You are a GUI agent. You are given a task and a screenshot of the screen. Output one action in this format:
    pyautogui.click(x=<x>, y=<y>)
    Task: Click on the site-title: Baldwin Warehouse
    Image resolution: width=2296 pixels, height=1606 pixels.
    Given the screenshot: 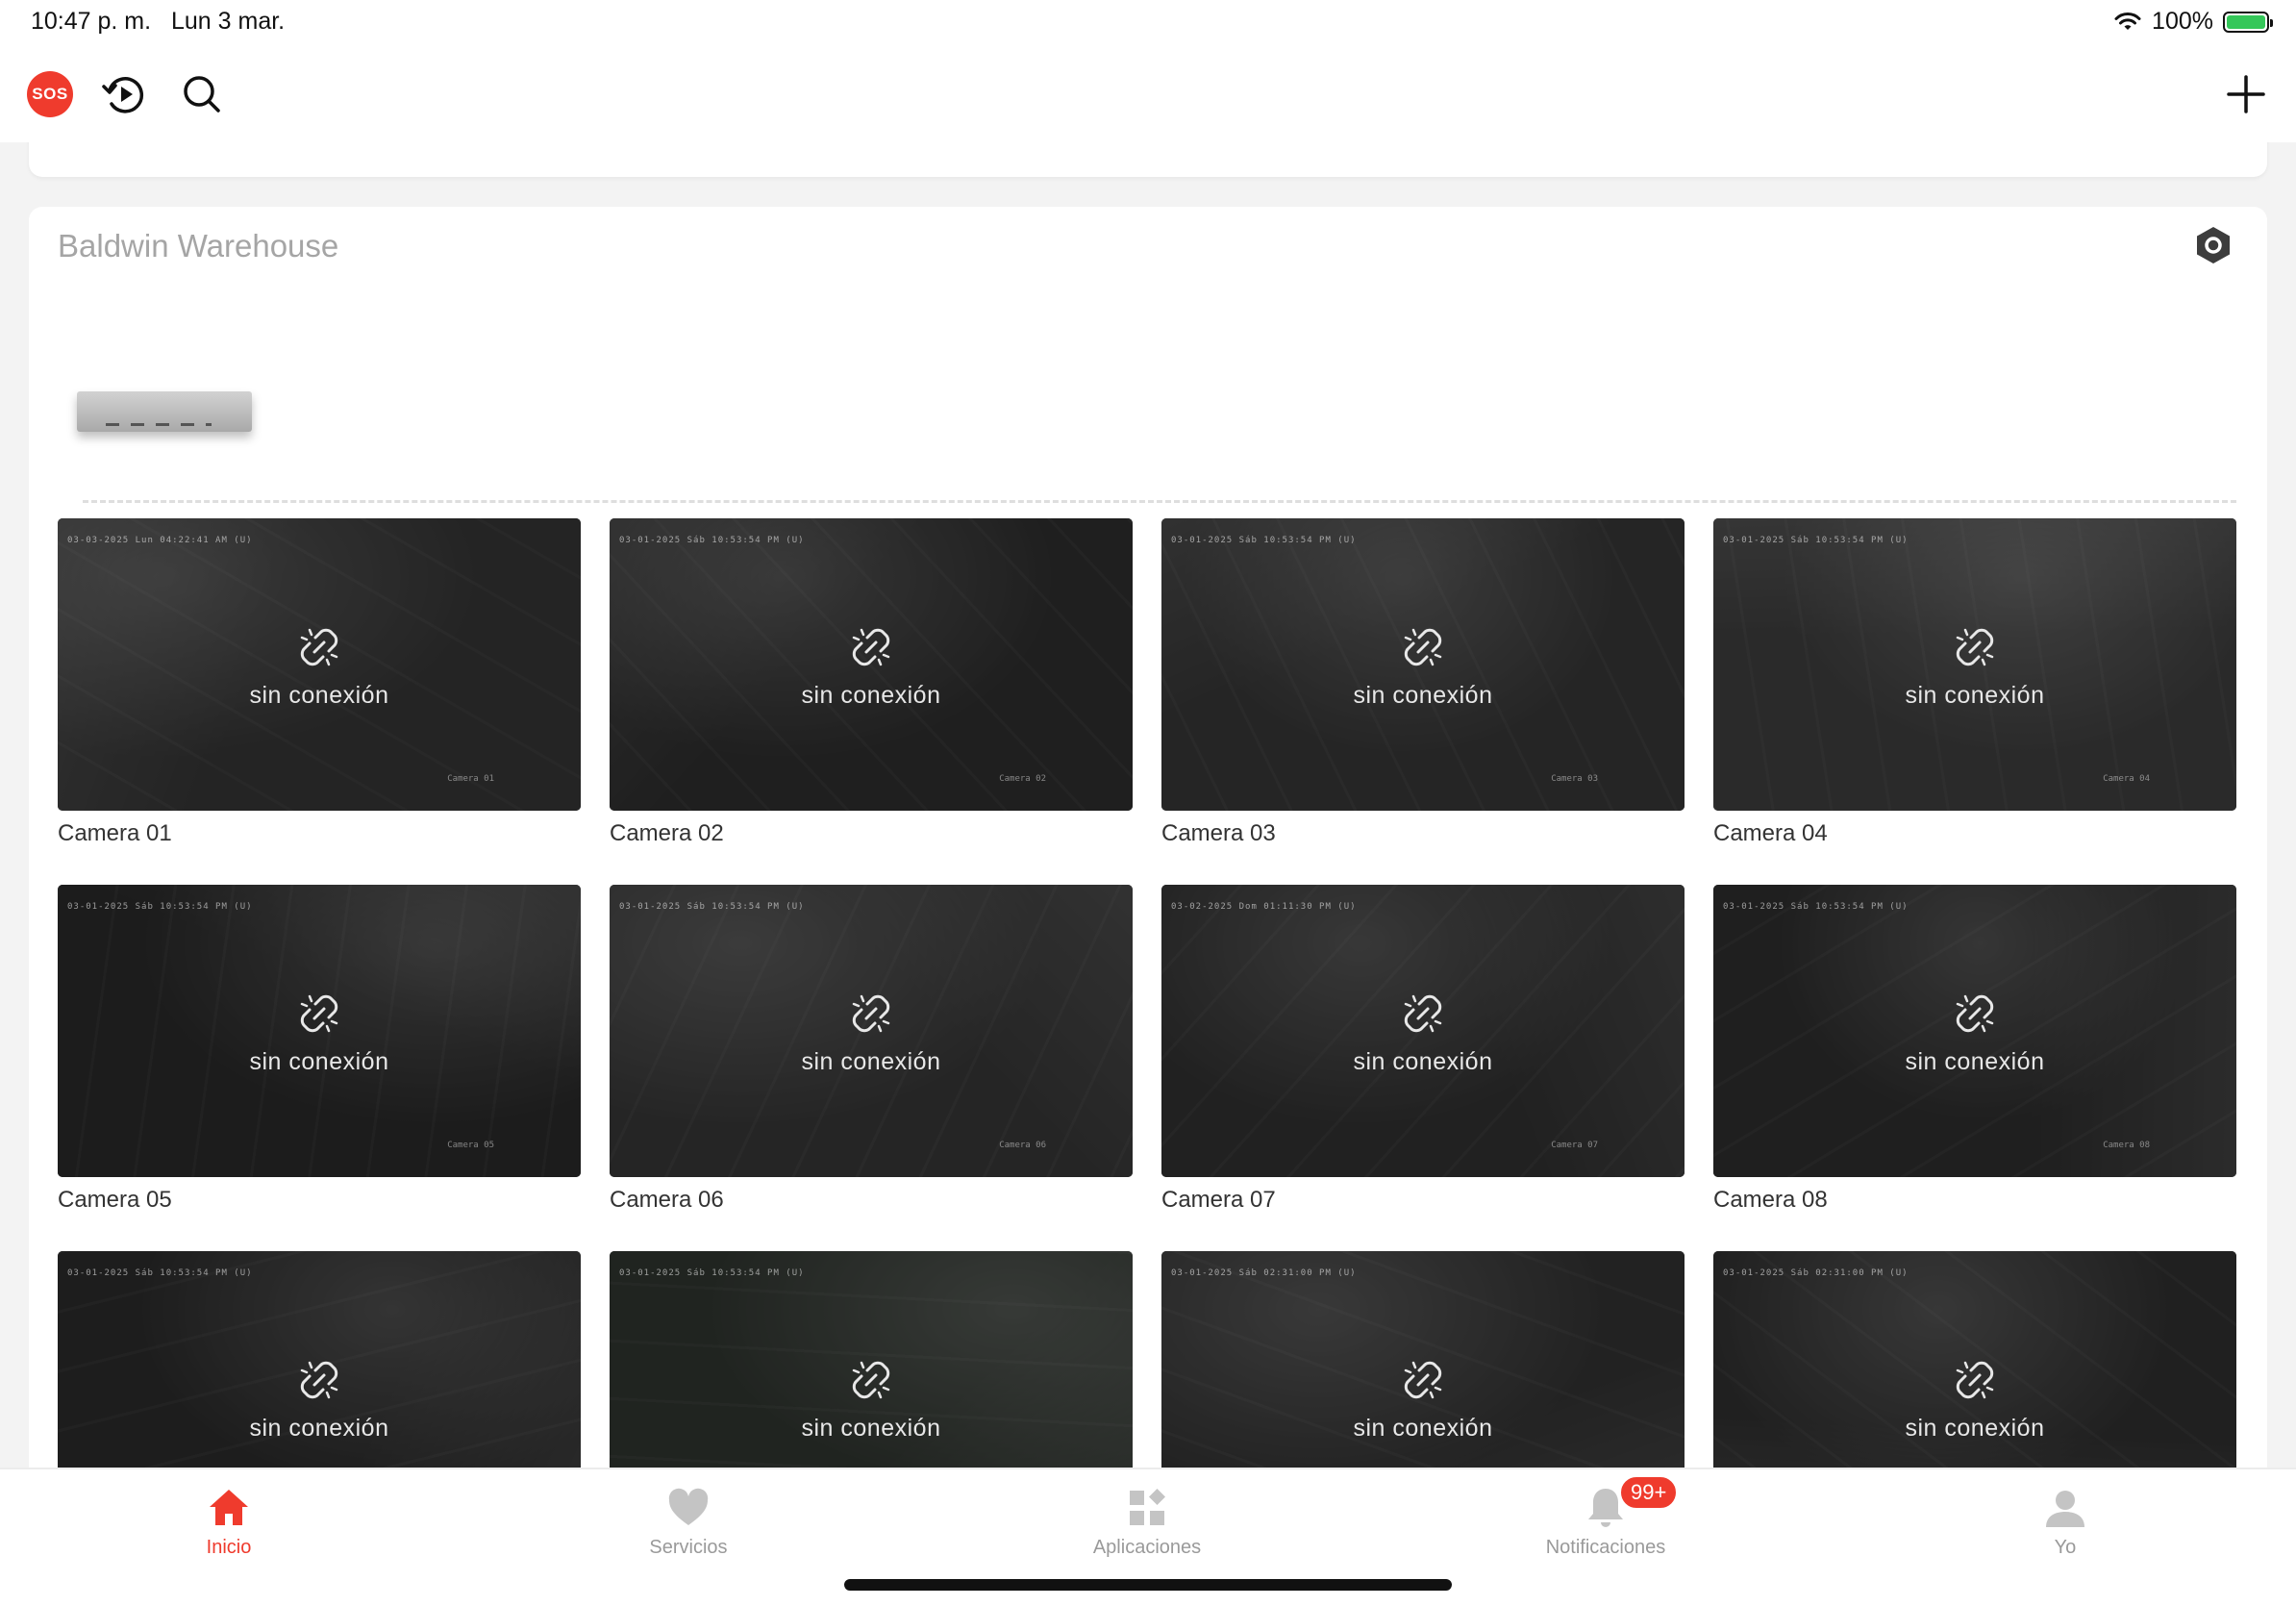 What is the action you would take?
    pyautogui.click(x=198, y=246)
    